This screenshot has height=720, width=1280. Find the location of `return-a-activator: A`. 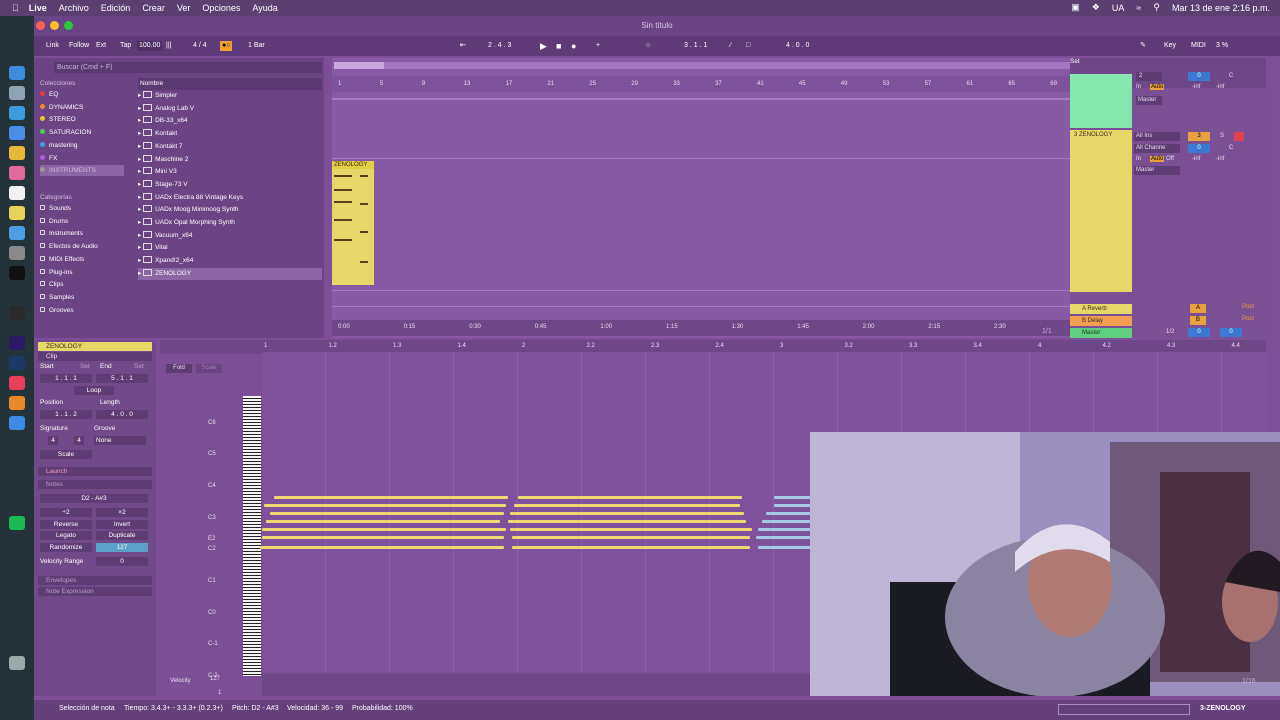

return-a-activator: A is located at coordinates (1198, 308).